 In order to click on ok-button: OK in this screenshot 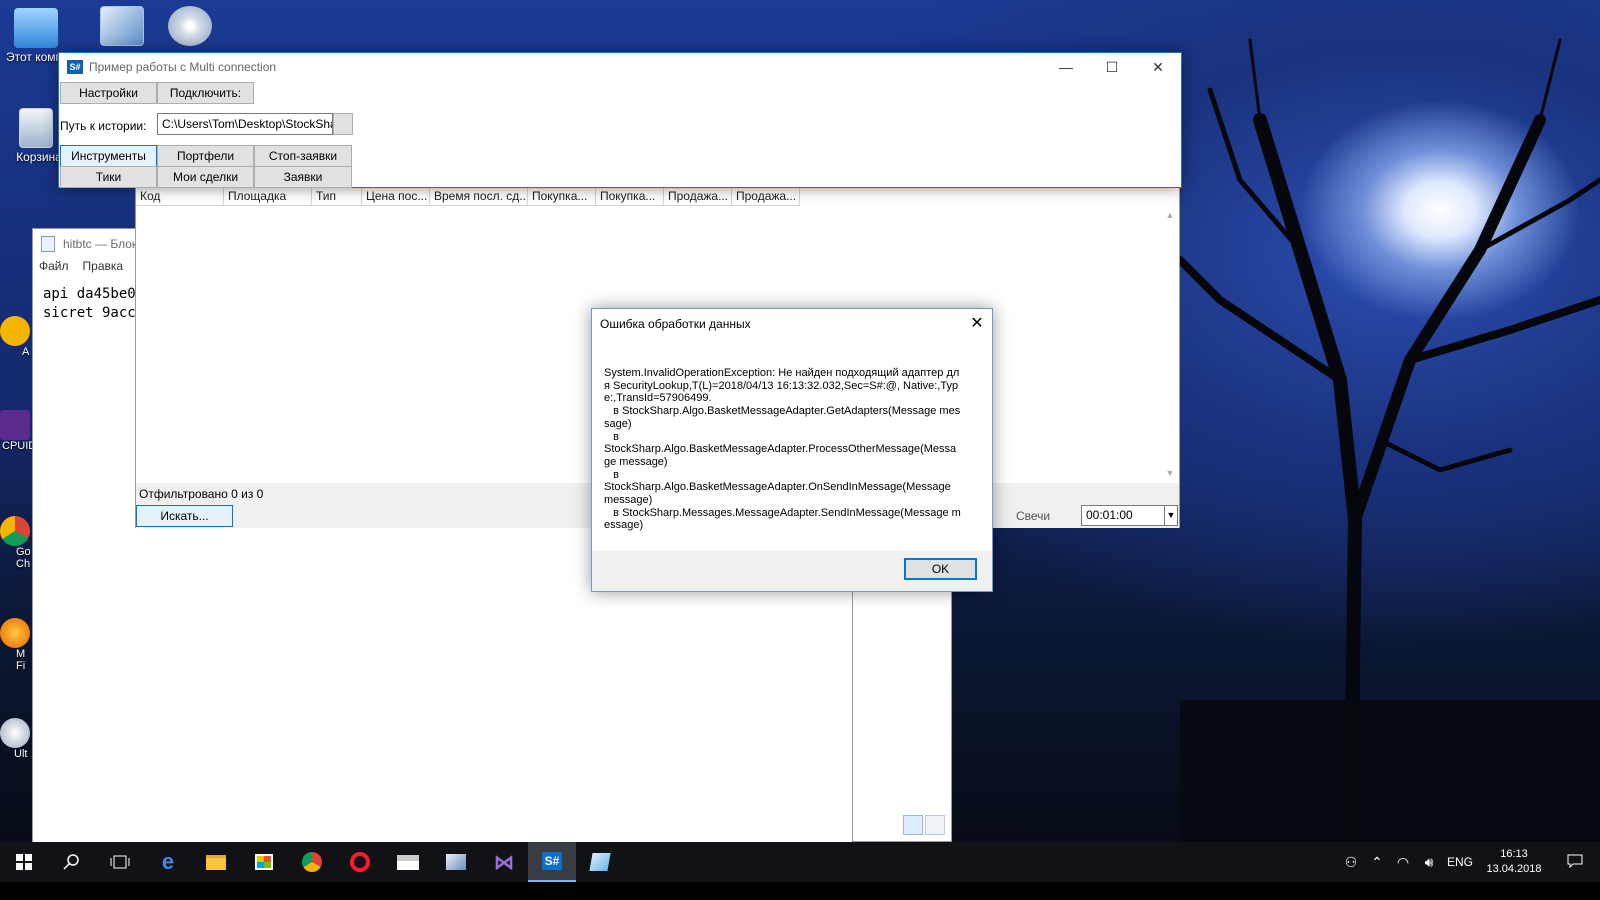, I will do `click(940, 569)`.